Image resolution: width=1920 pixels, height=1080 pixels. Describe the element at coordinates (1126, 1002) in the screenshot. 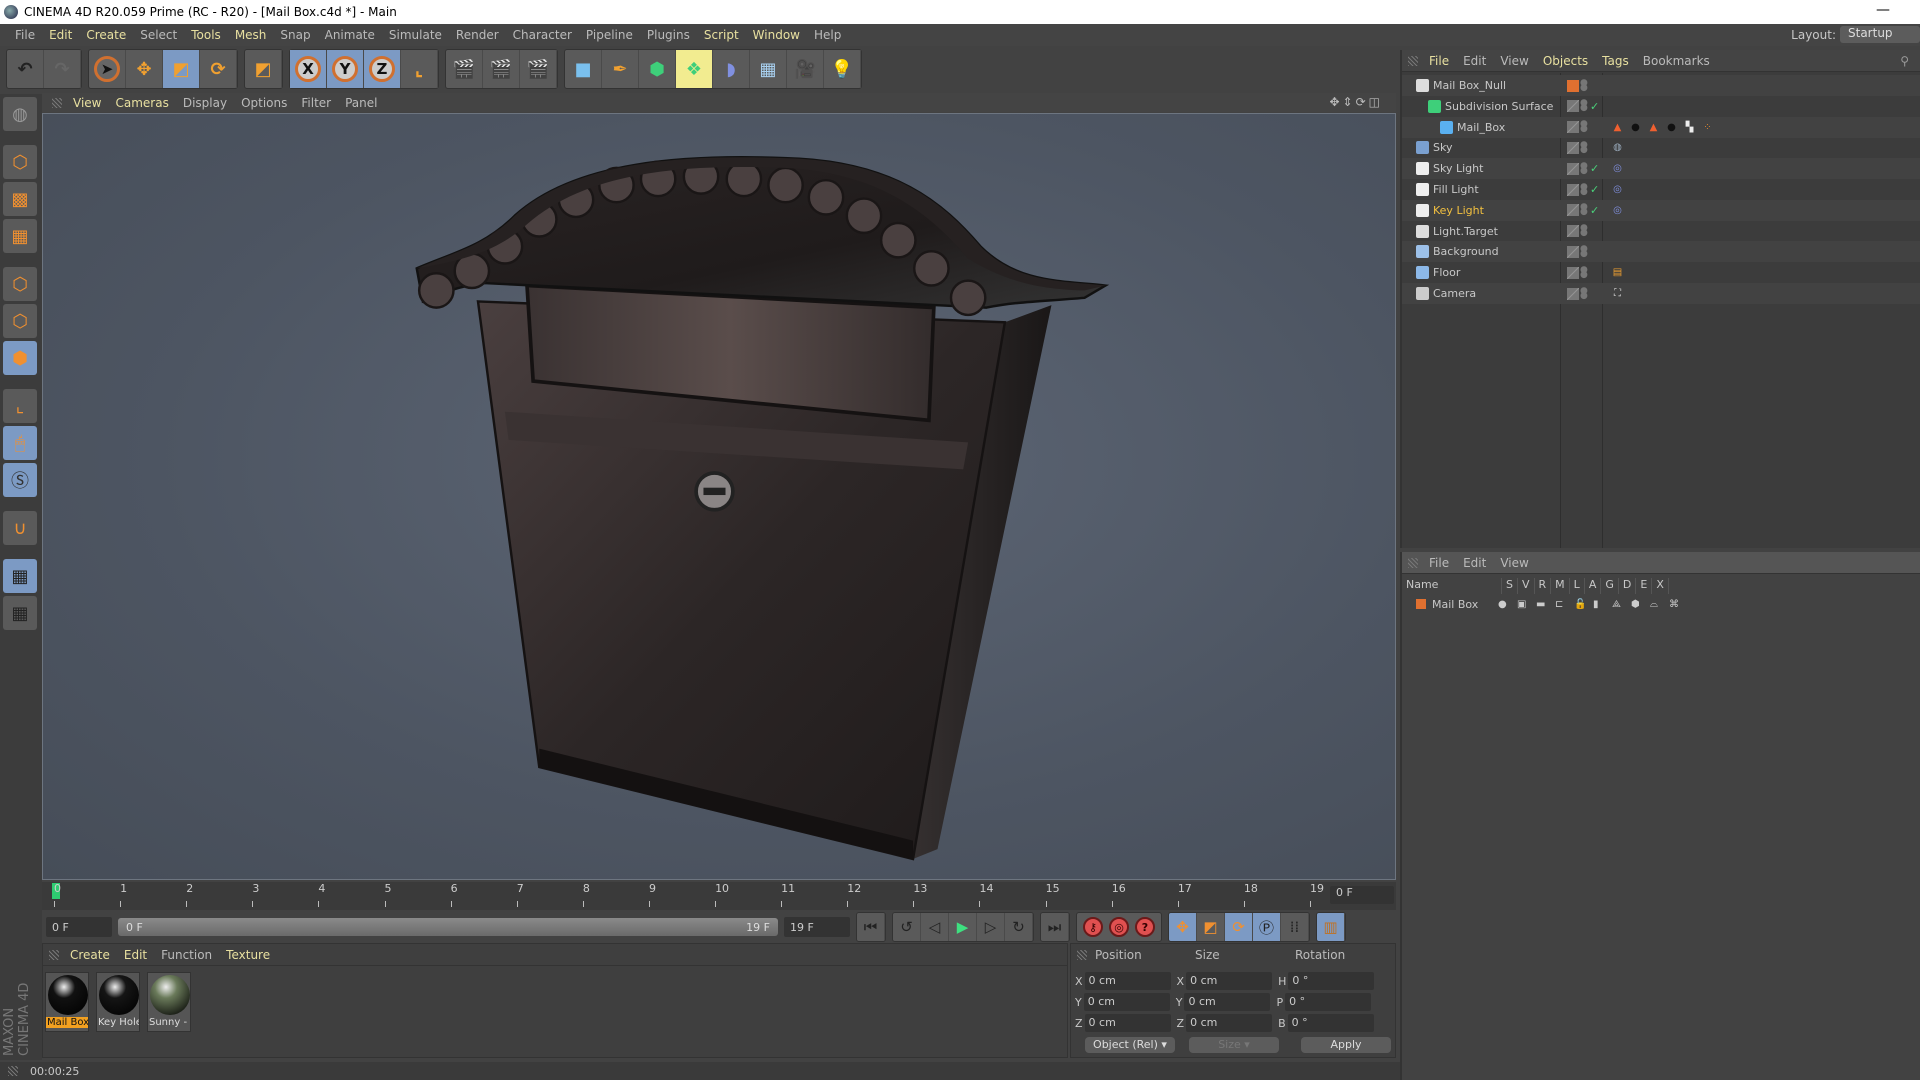

I see `position-y-field: 0 cm` at that location.